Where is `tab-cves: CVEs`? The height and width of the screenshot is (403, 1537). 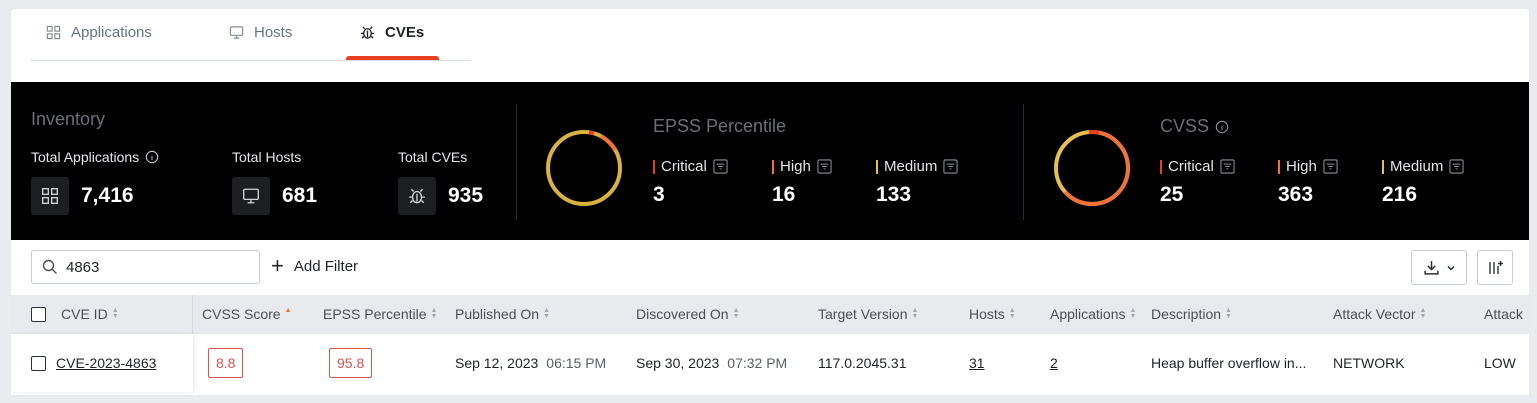
tab-cves: CVEs is located at coordinates (392, 32).